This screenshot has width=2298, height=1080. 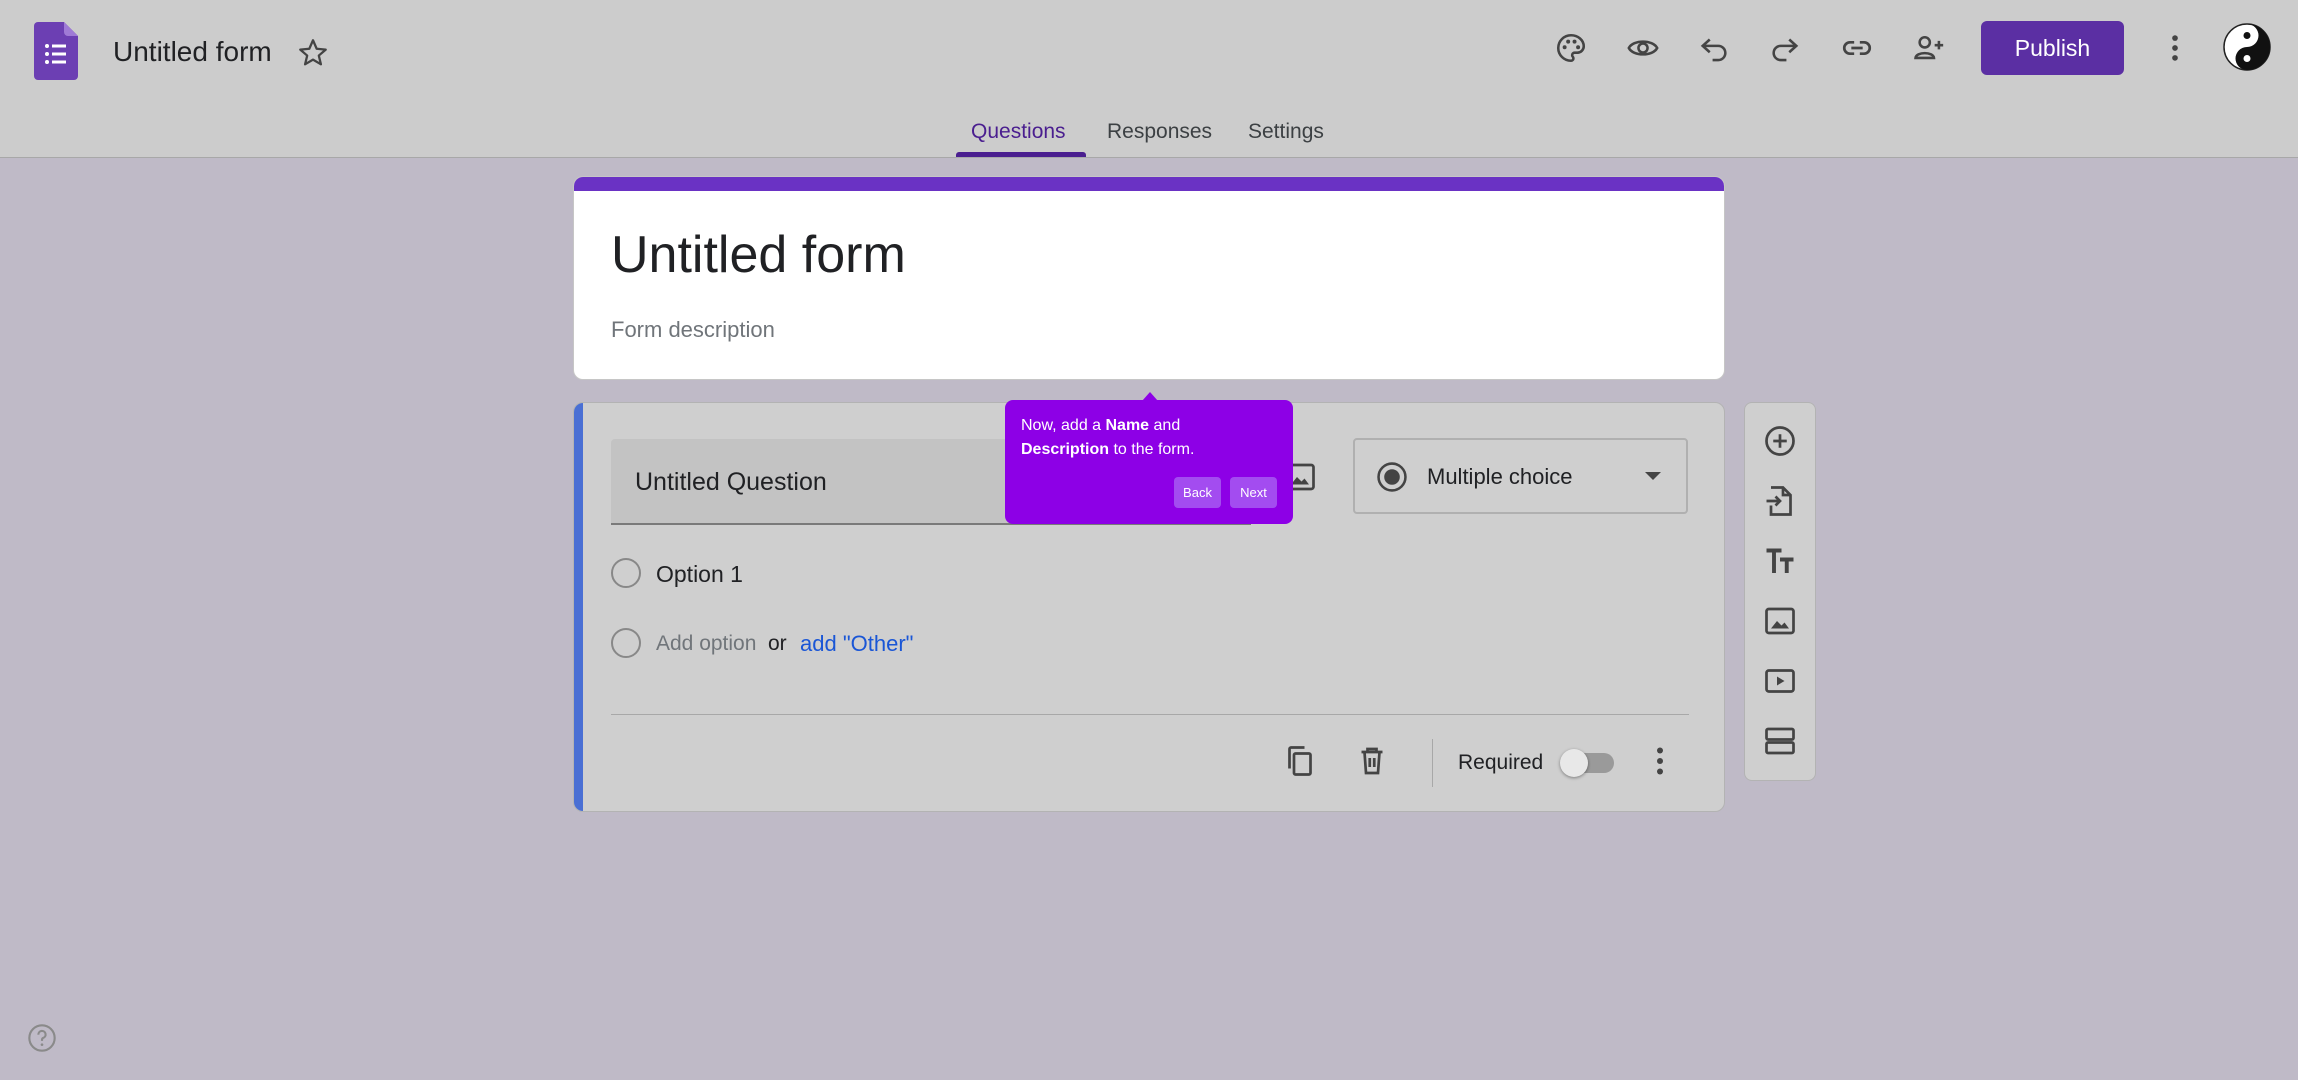 What do you see at coordinates (626, 573) in the screenshot?
I see `option-radio-icon` at bounding box center [626, 573].